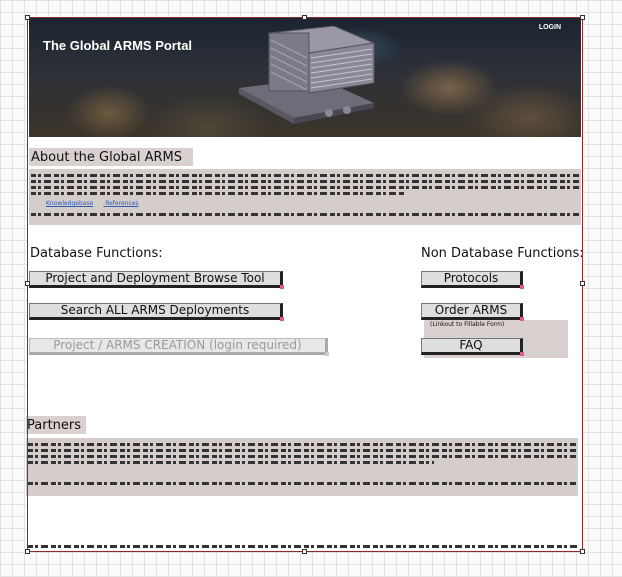 The width and height of the screenshot is (622, 577). I want to click on site-title: The Global ARMS Portal, so click(118, 45).